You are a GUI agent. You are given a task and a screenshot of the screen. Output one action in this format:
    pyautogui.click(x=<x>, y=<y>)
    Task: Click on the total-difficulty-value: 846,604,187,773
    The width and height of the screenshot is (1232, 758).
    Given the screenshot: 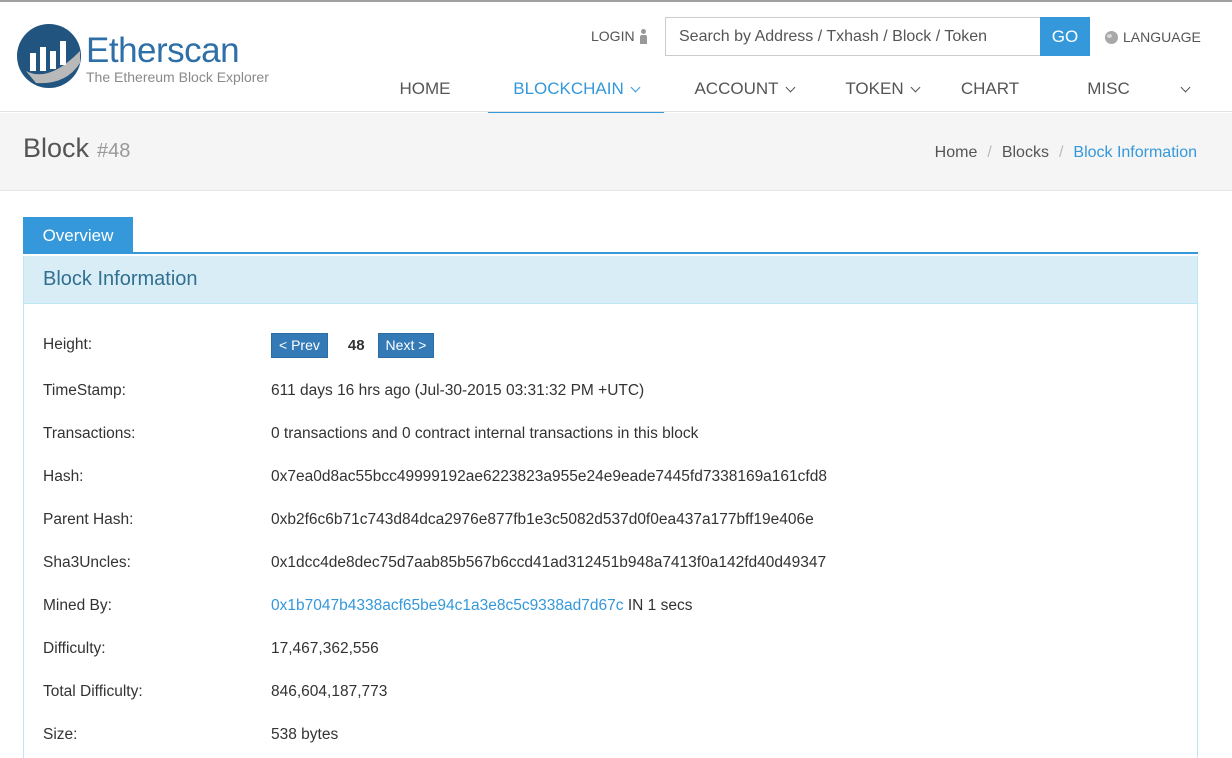 What is the action you would take?
    pyautogui.click(x=329, y=691)
    